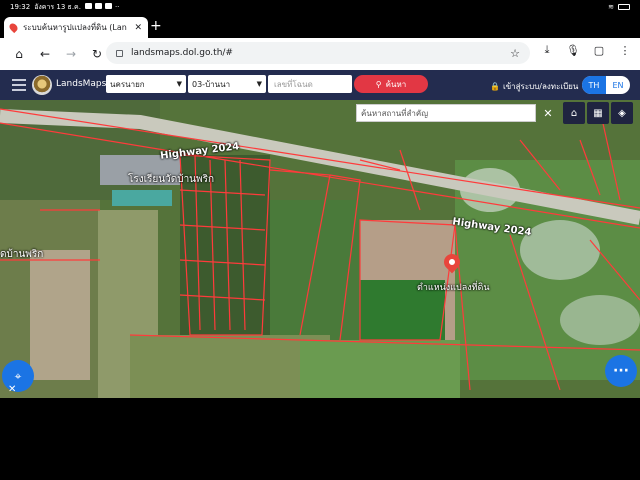 The height and width of the screenshot is (480, 640). What do you see at coordinates (495, 86) in the screenshot?
I see `lock-icon: 🔒` at bounding box center [495, 86].